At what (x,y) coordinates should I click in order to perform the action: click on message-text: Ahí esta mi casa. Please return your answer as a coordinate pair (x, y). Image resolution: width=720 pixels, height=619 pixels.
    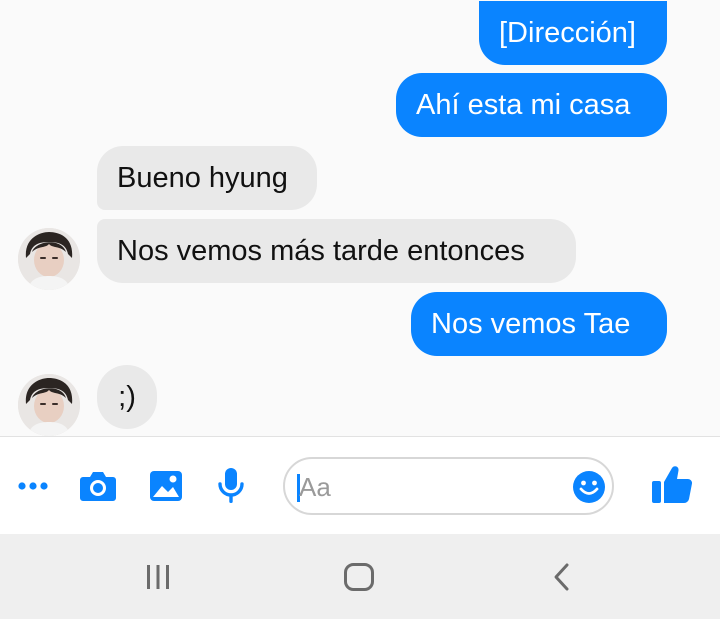
    Looking at the image, I should click on (523, 104).